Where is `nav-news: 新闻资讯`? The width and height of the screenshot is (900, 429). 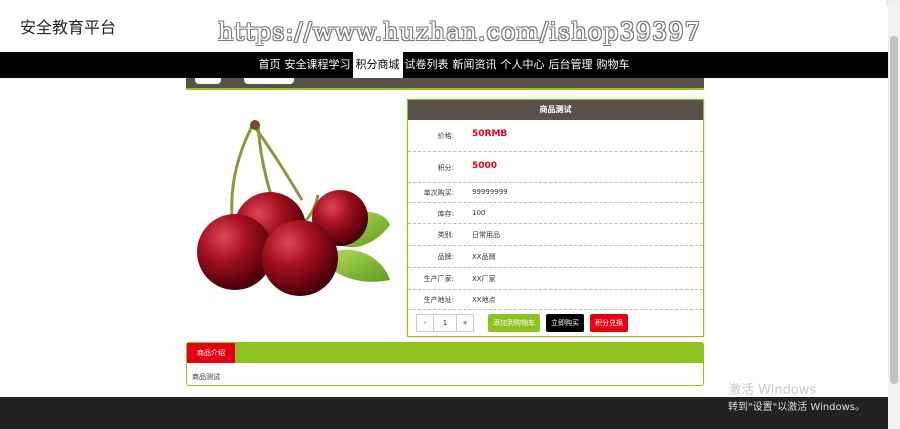 nav-news: 新闻资讯 is located at coordinates (475, 65).